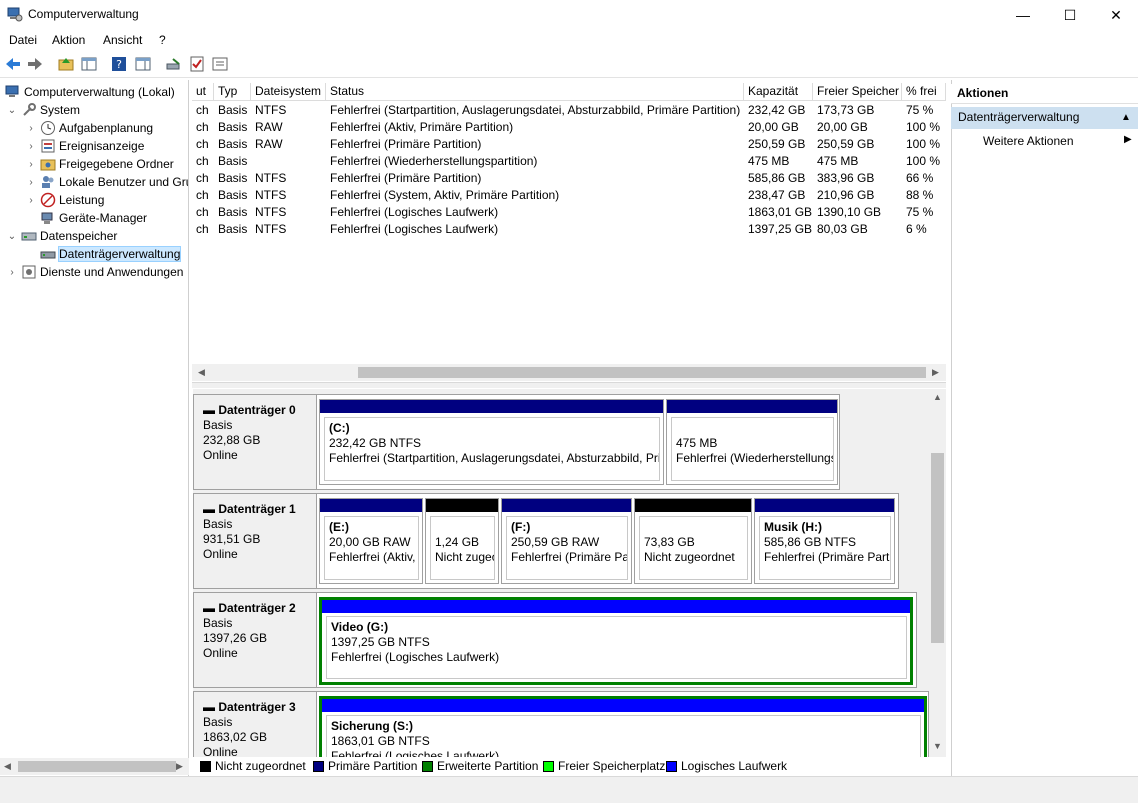 Image resolution: width=1138 pixels, height=803 pixels. What do you see at coordinates (211, 509) in the screenshot?
I see `disk-icon: ▬` at bounding box center [211, 509].